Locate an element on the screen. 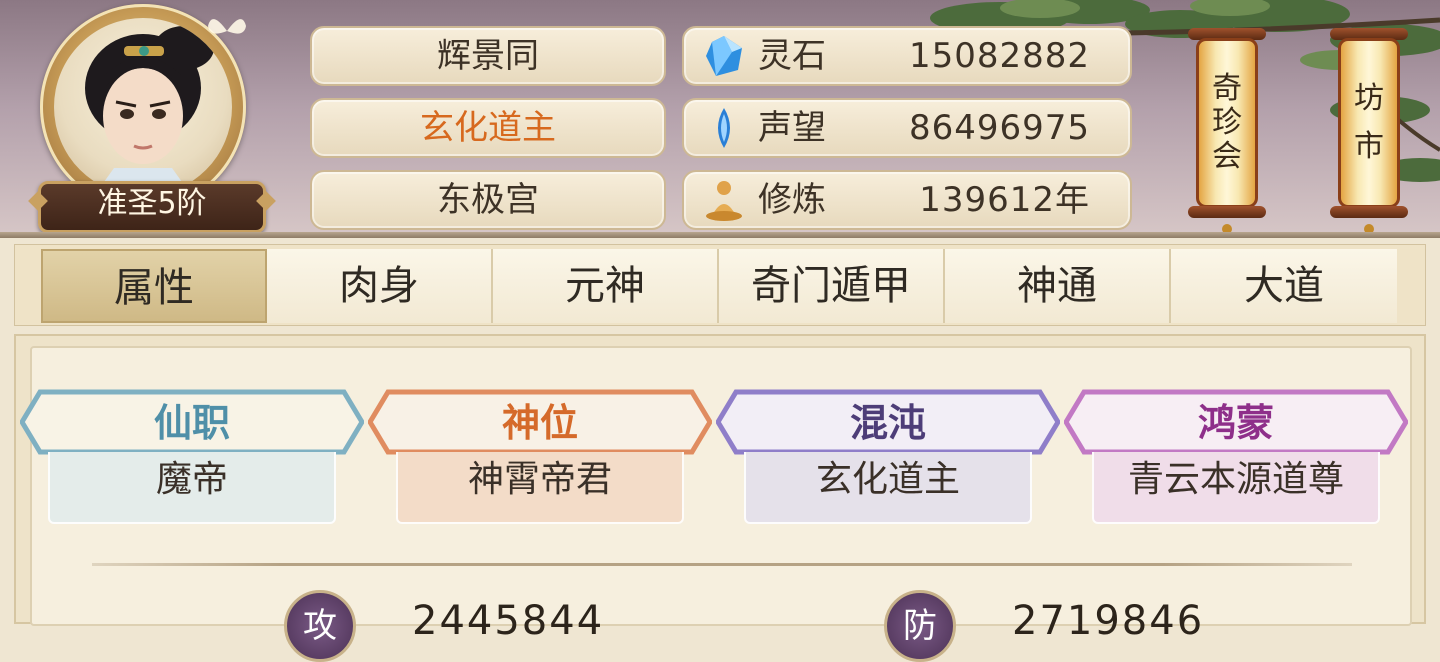 This screenshot has width=1440, height=662. scroll-char: 奇 is located at coordinates (1227, 88).